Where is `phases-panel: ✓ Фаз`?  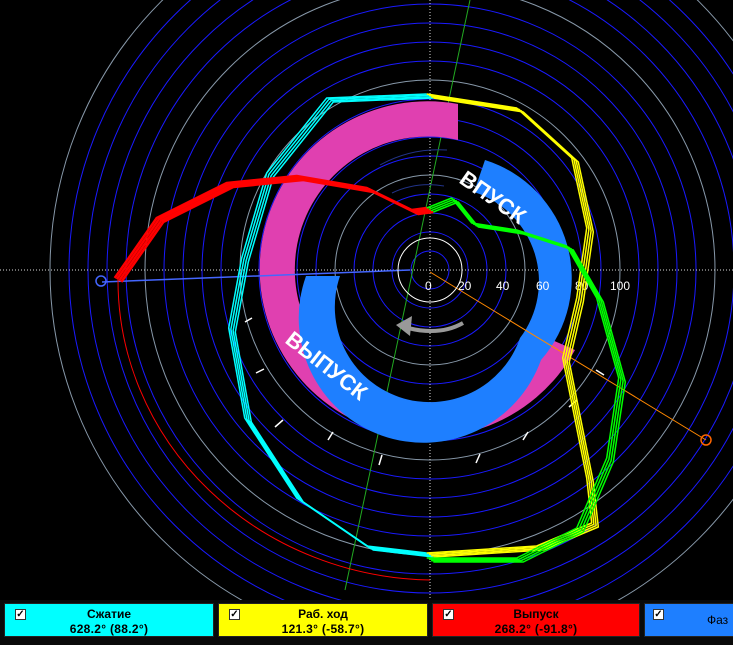 phases-panel: ✓ Фаз is located at coordinates (688, 620).